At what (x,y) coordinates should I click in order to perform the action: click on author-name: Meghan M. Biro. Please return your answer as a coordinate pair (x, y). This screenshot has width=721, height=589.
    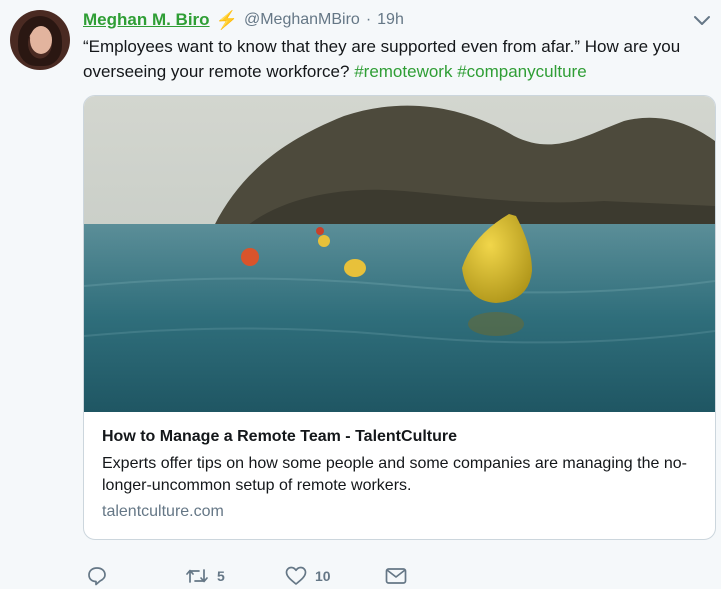
    Looking at the image, I should click on (146, 20).